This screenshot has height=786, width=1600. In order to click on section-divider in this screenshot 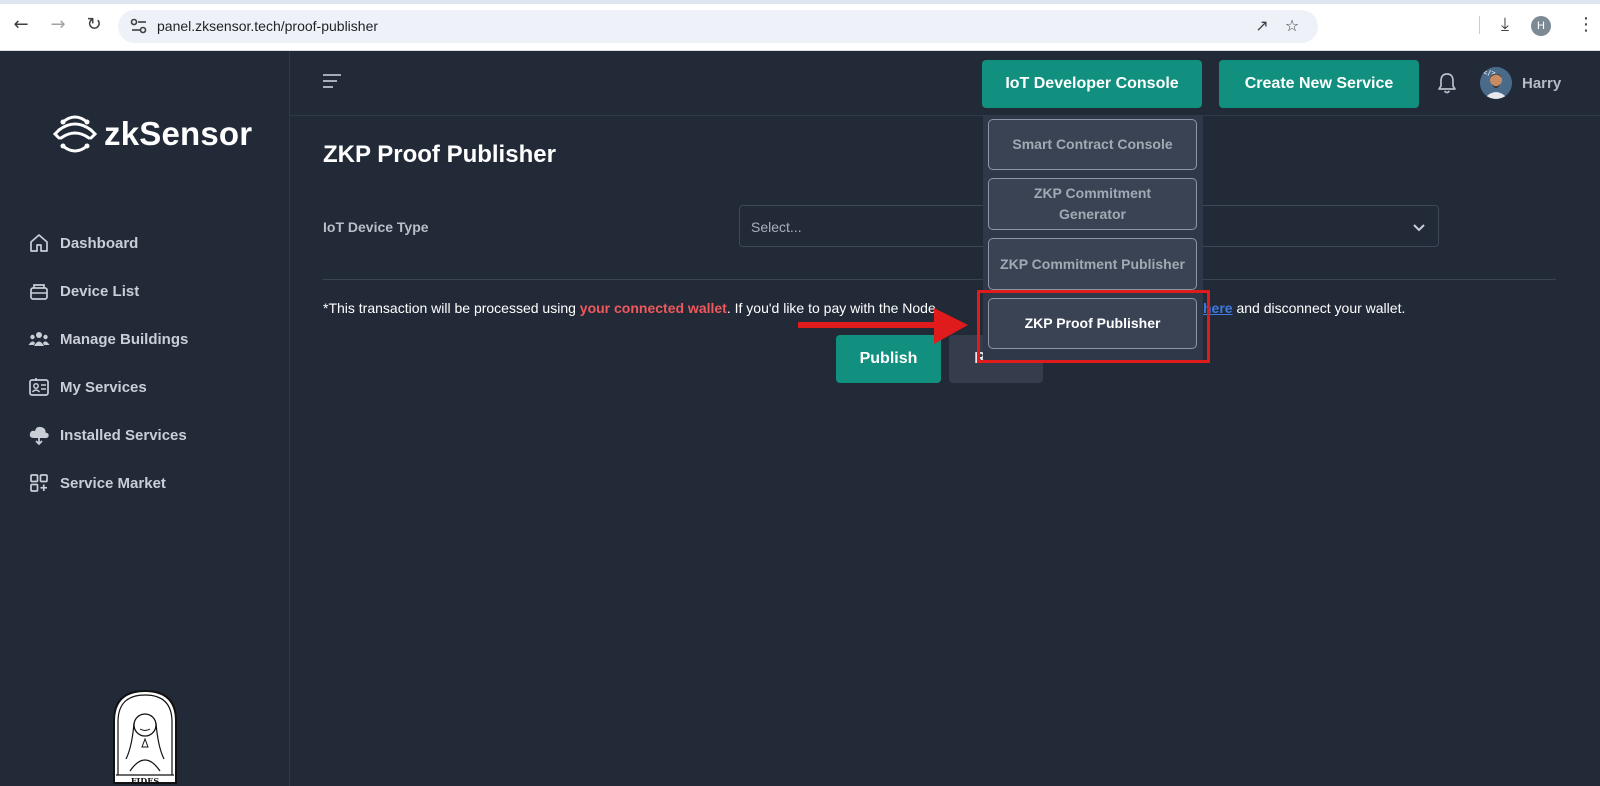, I will do `click(939, 279)`.